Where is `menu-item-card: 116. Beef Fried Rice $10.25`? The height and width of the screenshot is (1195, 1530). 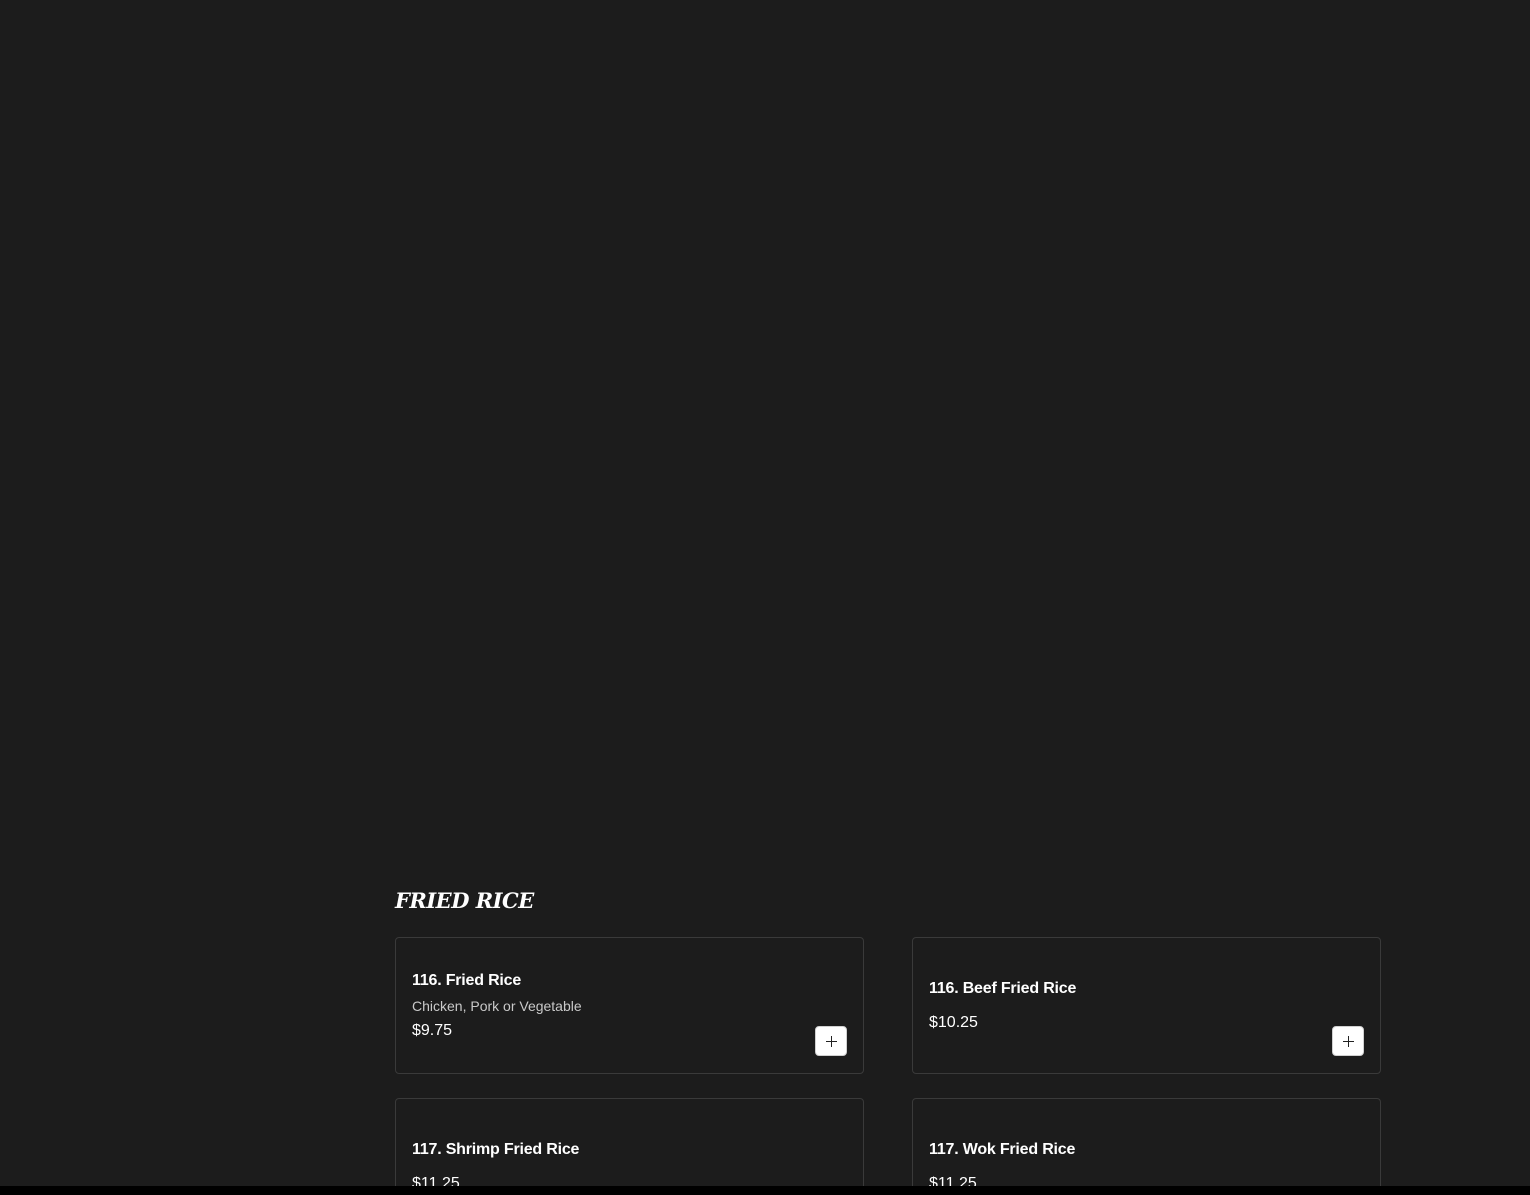
menu-item-card: 116. Beef Fried Rice $10.25 is located at coordinates (1146, 1005).